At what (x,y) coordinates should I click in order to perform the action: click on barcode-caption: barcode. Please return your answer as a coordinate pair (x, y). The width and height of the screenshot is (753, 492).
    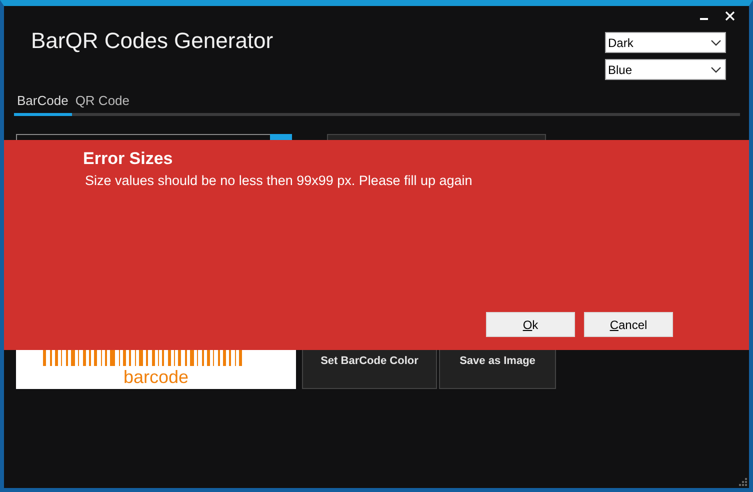
    Looking at the image, I should click on (156, 377).